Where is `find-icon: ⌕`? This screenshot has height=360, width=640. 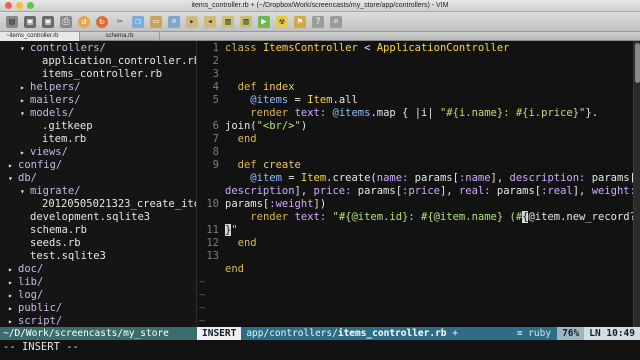
find-icon: ⌕ is located at coordinates (174, 21).